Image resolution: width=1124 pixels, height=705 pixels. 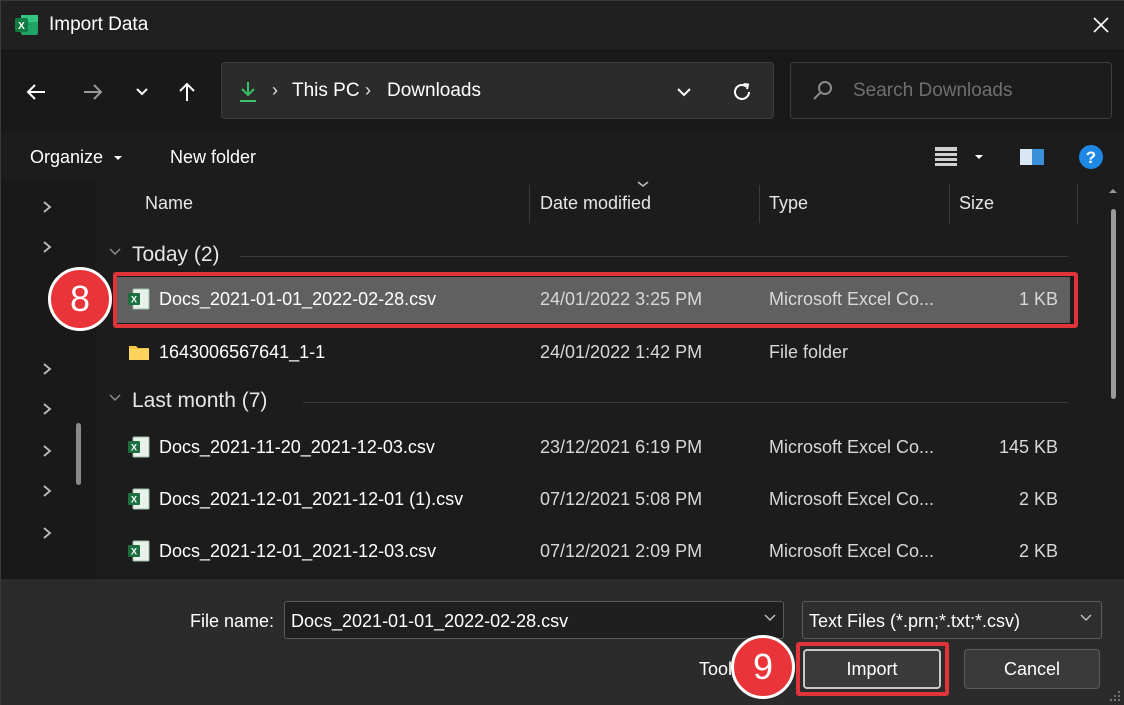 What do you see at coordinates (621, 499) in the screenshot?
I see `file-date: 07/12/2021 5:08 PM` at bounding box center [621, 499].